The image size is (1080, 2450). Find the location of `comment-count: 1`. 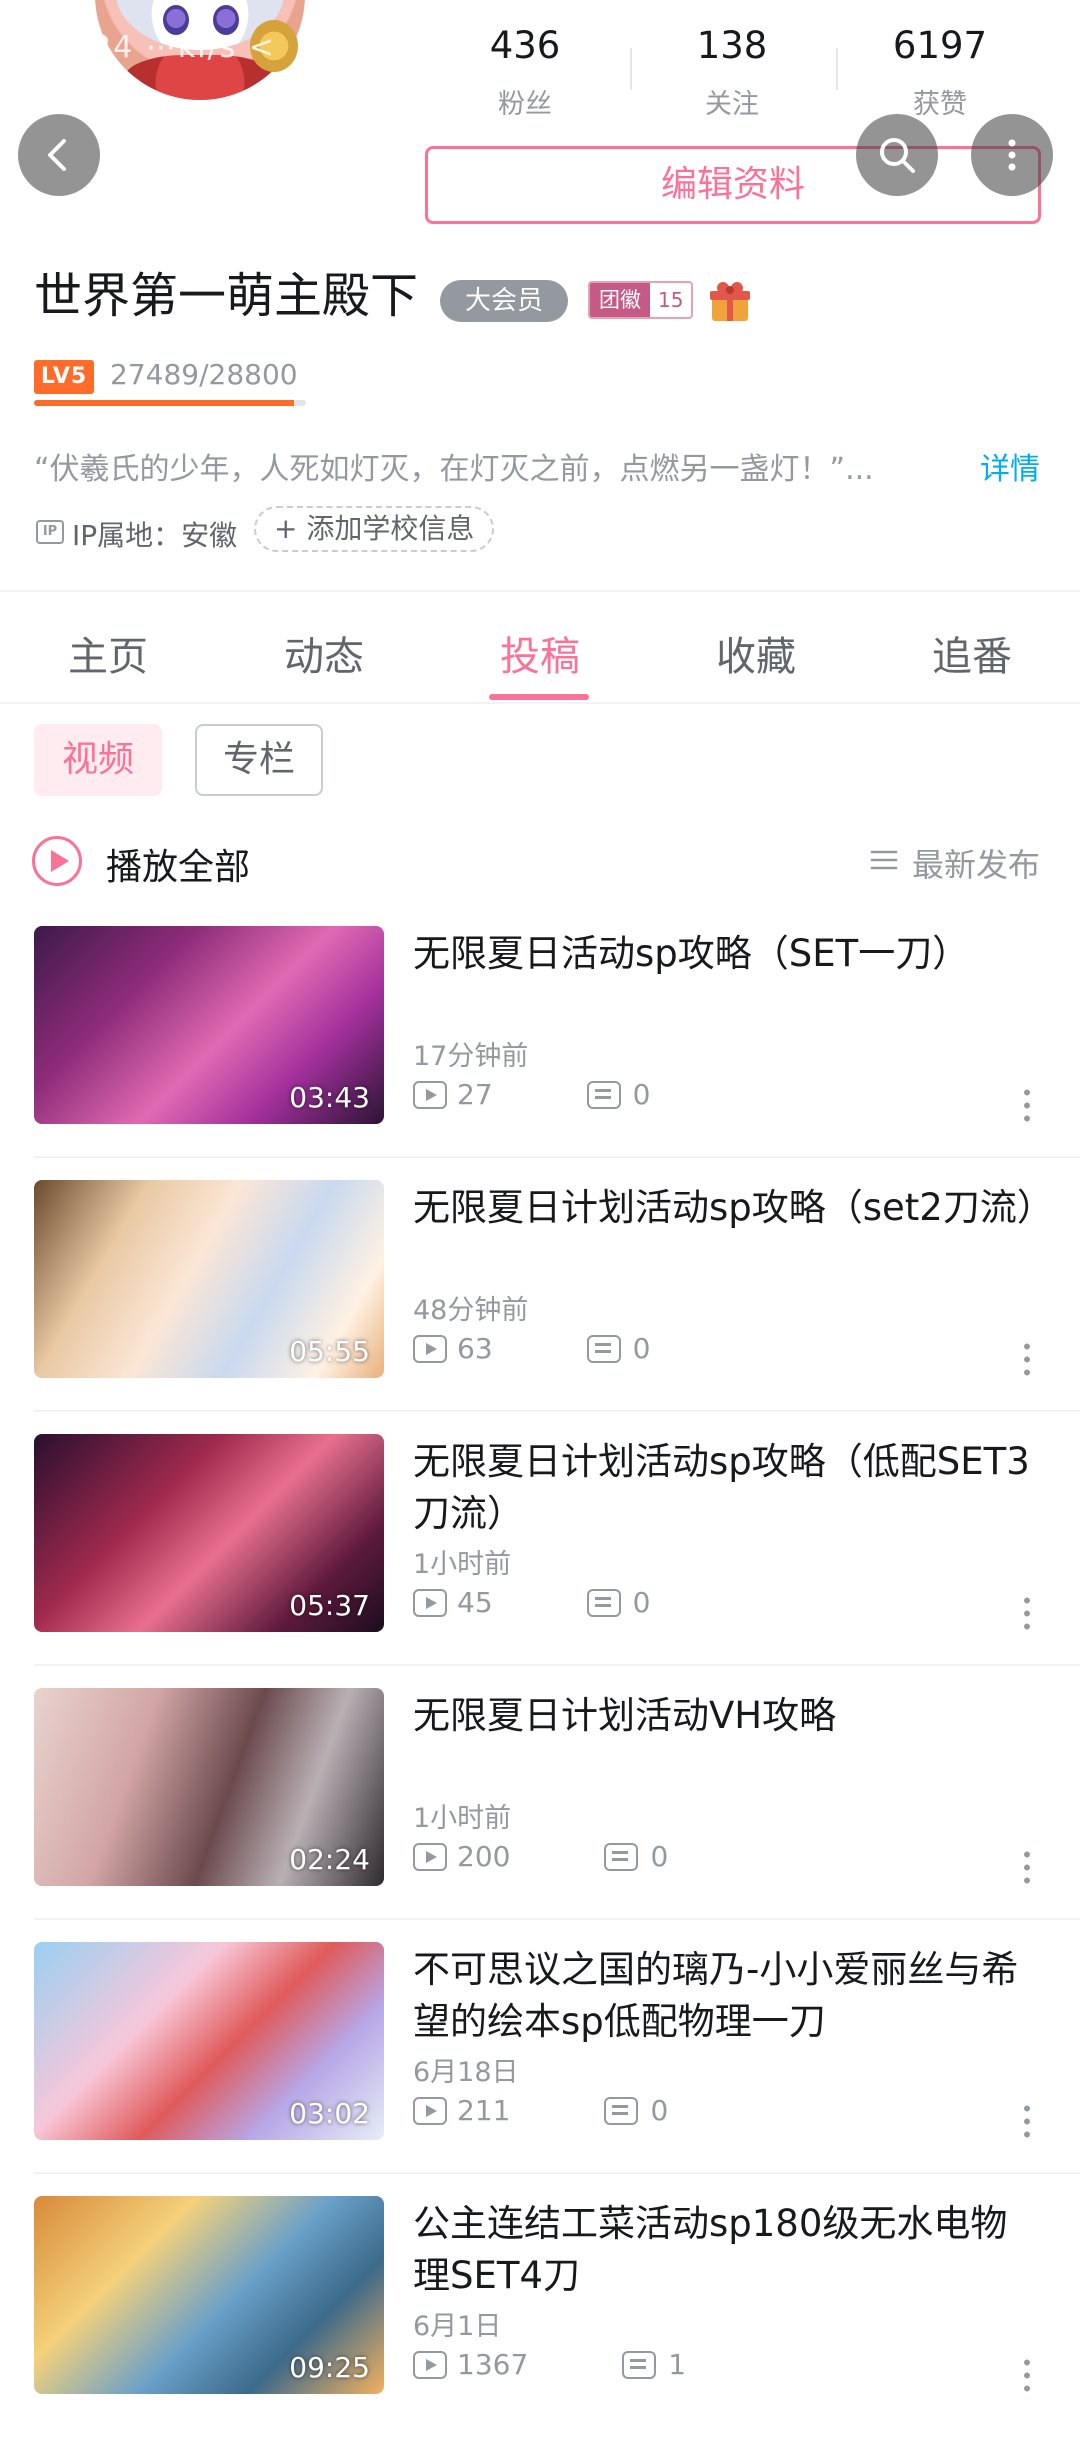

comment-count: 1 is located at coordinates (677, 2364).